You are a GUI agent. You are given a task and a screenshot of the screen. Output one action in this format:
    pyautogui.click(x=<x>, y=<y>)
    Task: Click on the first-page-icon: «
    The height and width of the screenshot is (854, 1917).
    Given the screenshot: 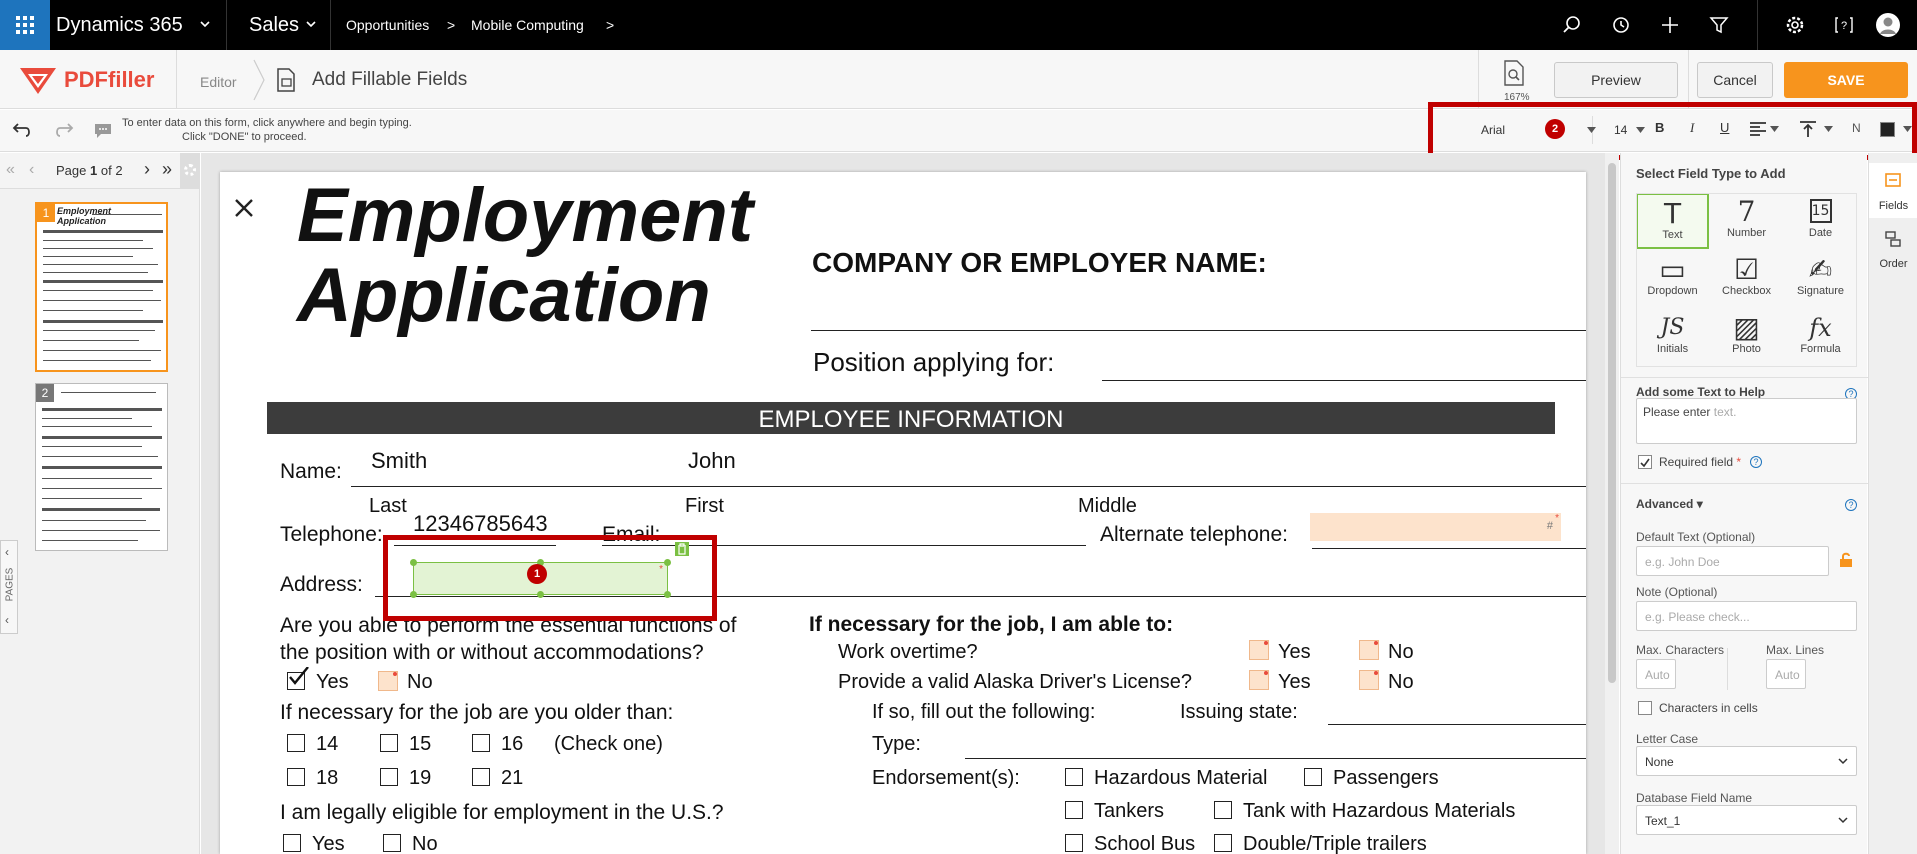 What is the action you would take?
    pyautogui.click(x=10, y=170)
    